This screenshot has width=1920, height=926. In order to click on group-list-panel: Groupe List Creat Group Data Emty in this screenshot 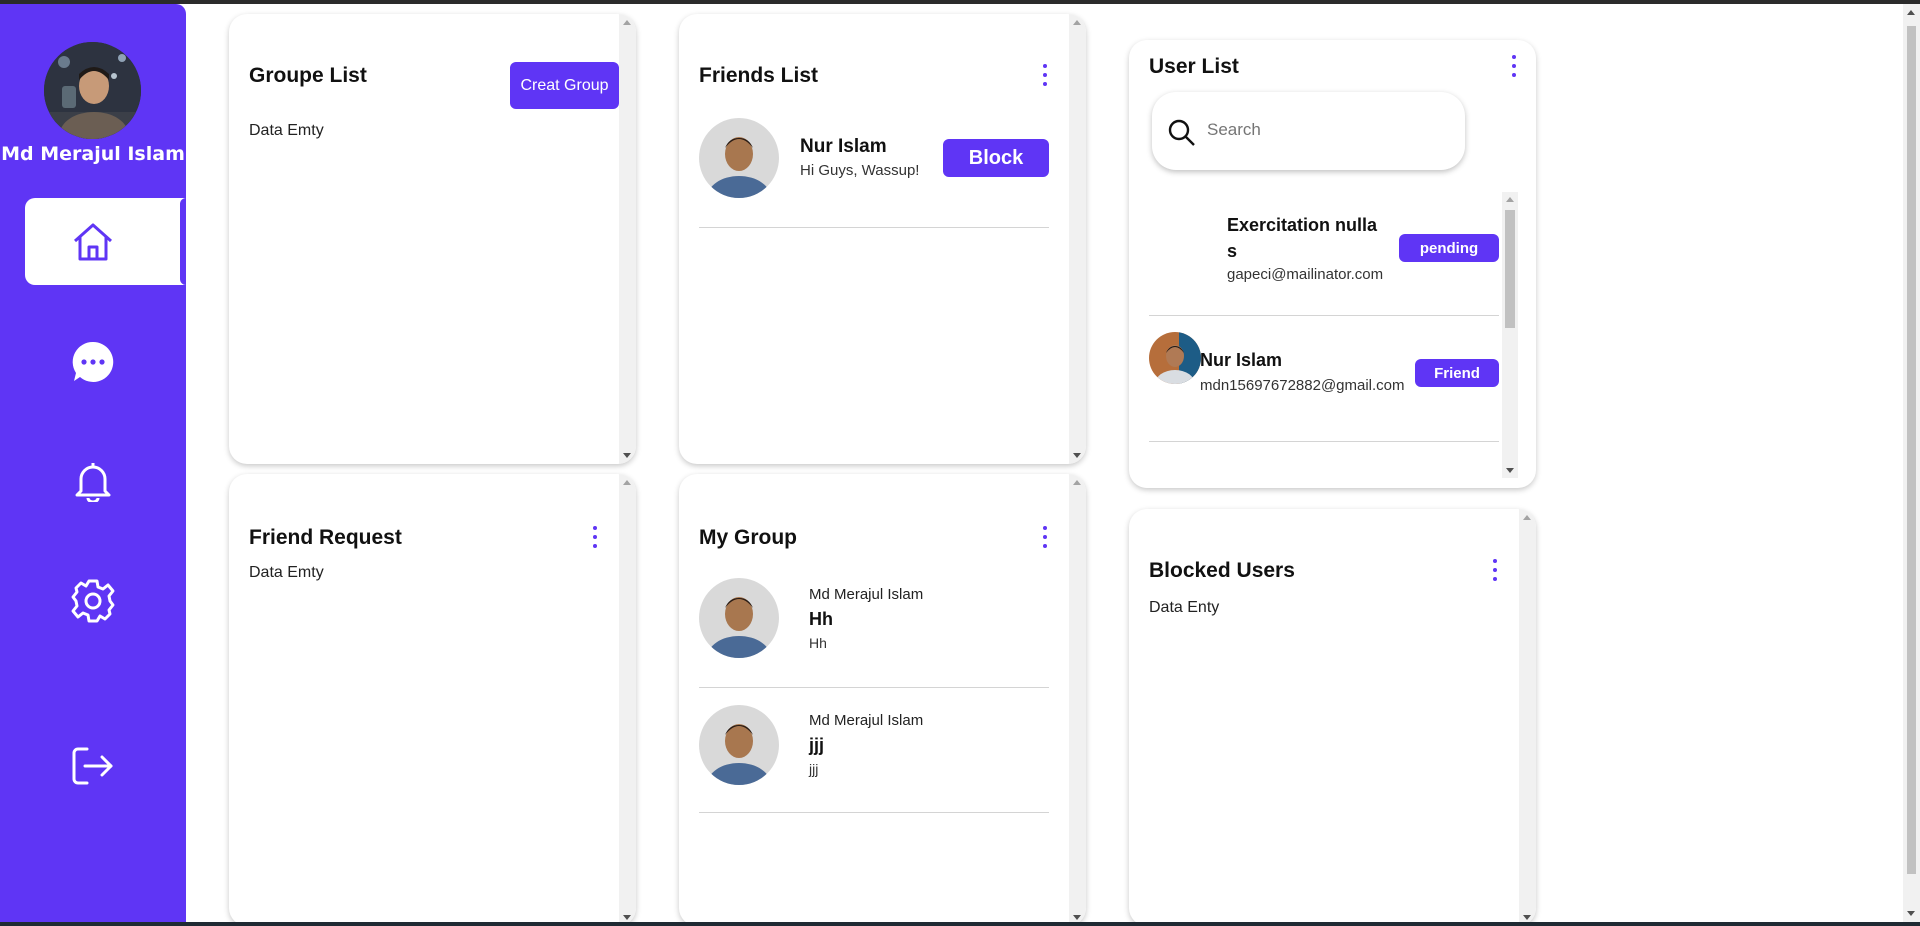, I will do `click(432, 239)`.